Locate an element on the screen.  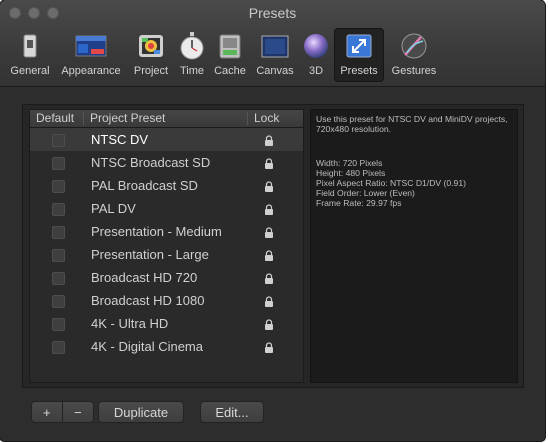
switch-icon is located at coordinates (30, 46).